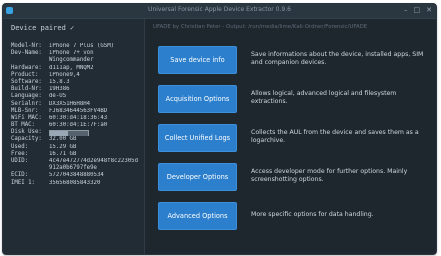  I want to click on disk-use-label: Disk Use:, so click(26, 132).